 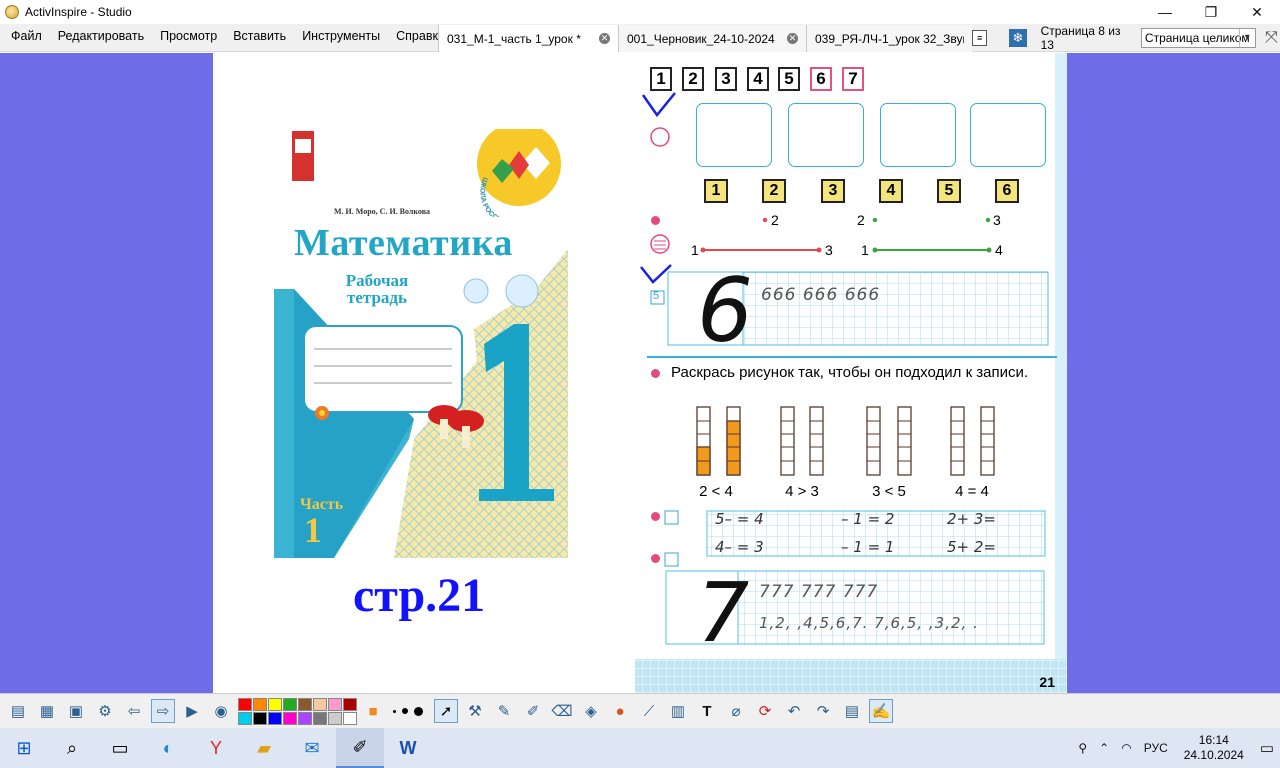 I want to click on system-tray: ⚲ ⌃ ◠ РУС 16:14 24.10.2024 ▭, so click(x=1176, y=748).